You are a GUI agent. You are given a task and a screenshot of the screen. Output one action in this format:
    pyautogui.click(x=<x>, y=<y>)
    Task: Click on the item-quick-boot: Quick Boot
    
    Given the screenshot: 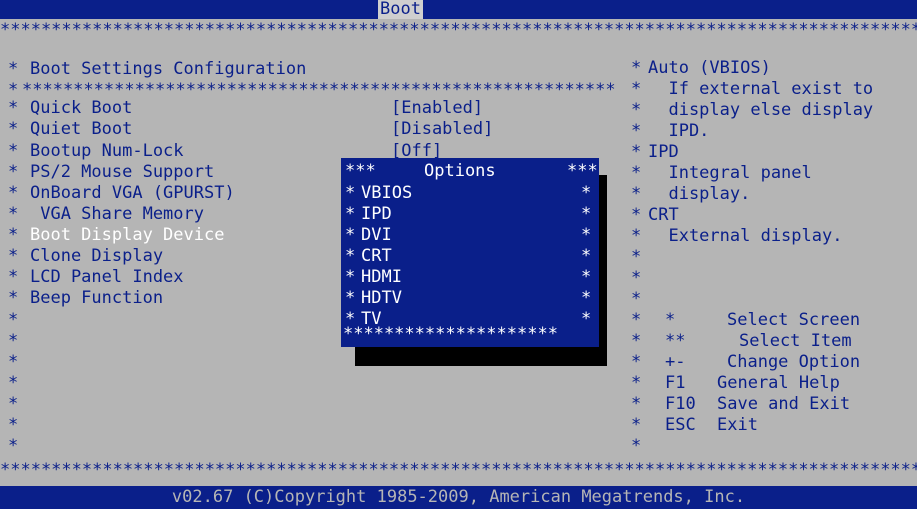 What is the action you would take?
    pyautogui.click(x=81, y=108)
    